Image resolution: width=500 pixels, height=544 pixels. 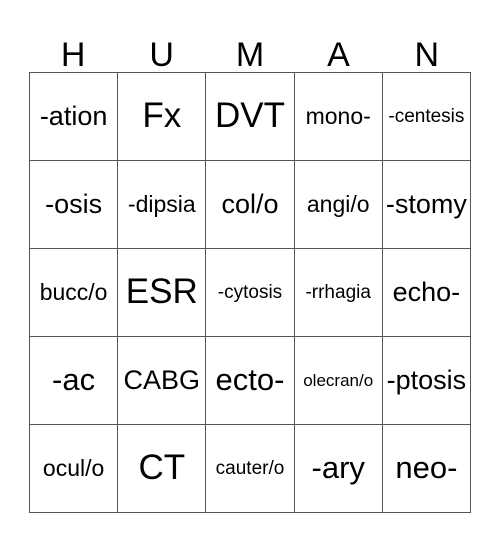 I want to click on bingo-cell-label: echo-, so click(x=426, y=292).